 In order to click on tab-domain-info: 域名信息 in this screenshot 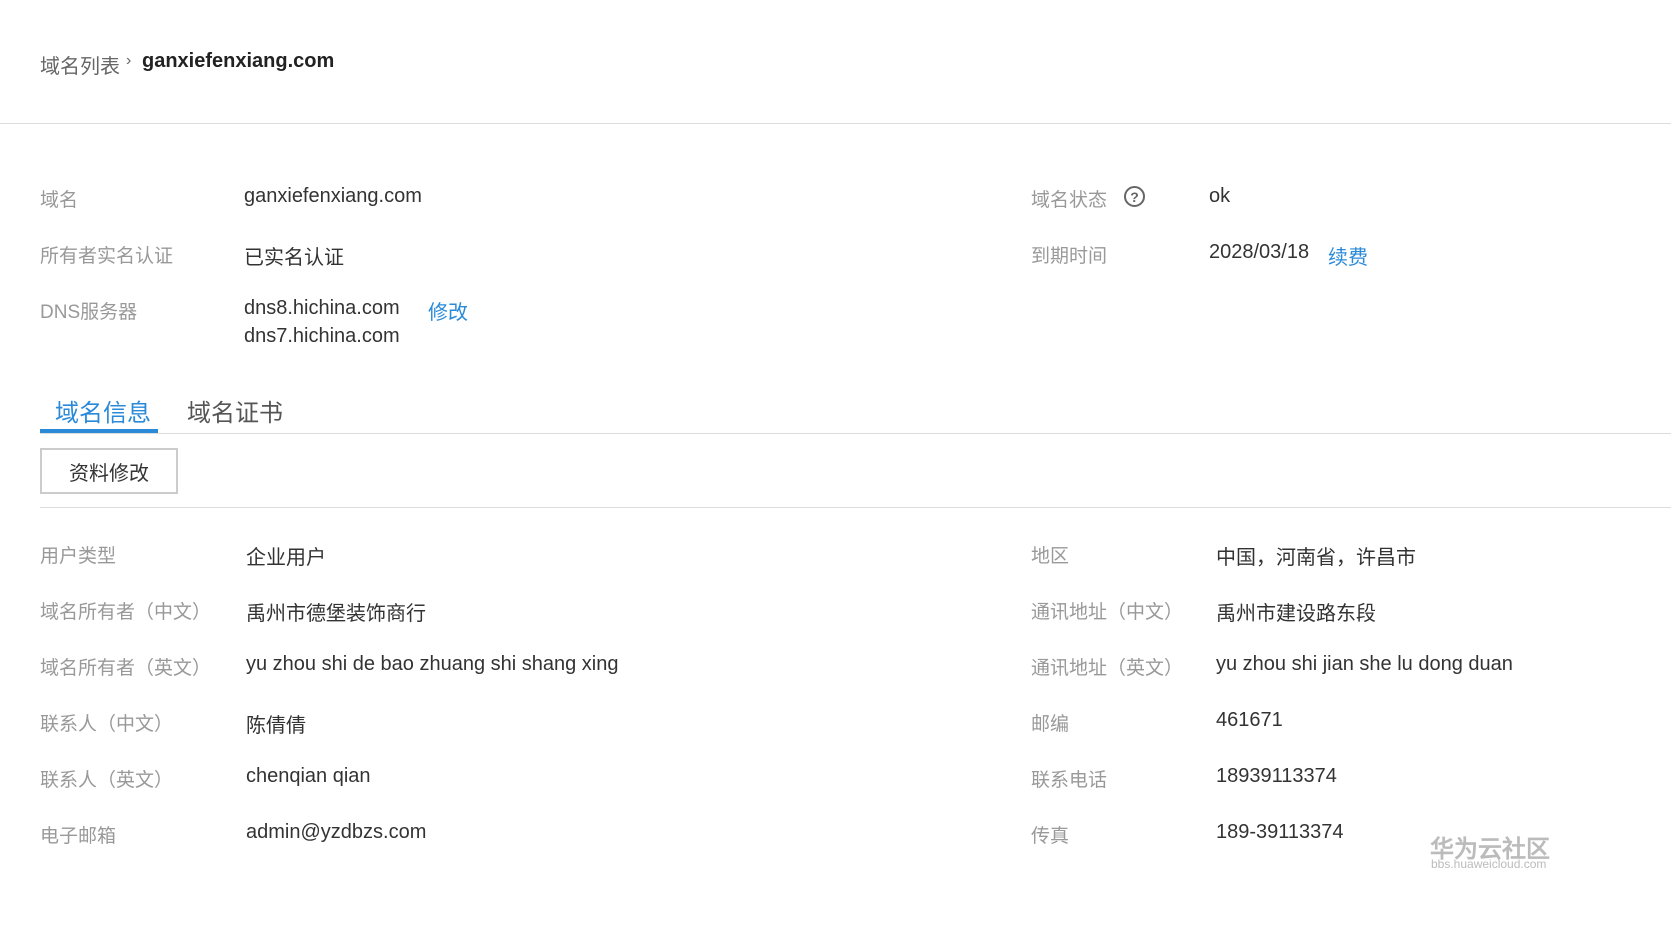, I will do `click(103, 410)`.